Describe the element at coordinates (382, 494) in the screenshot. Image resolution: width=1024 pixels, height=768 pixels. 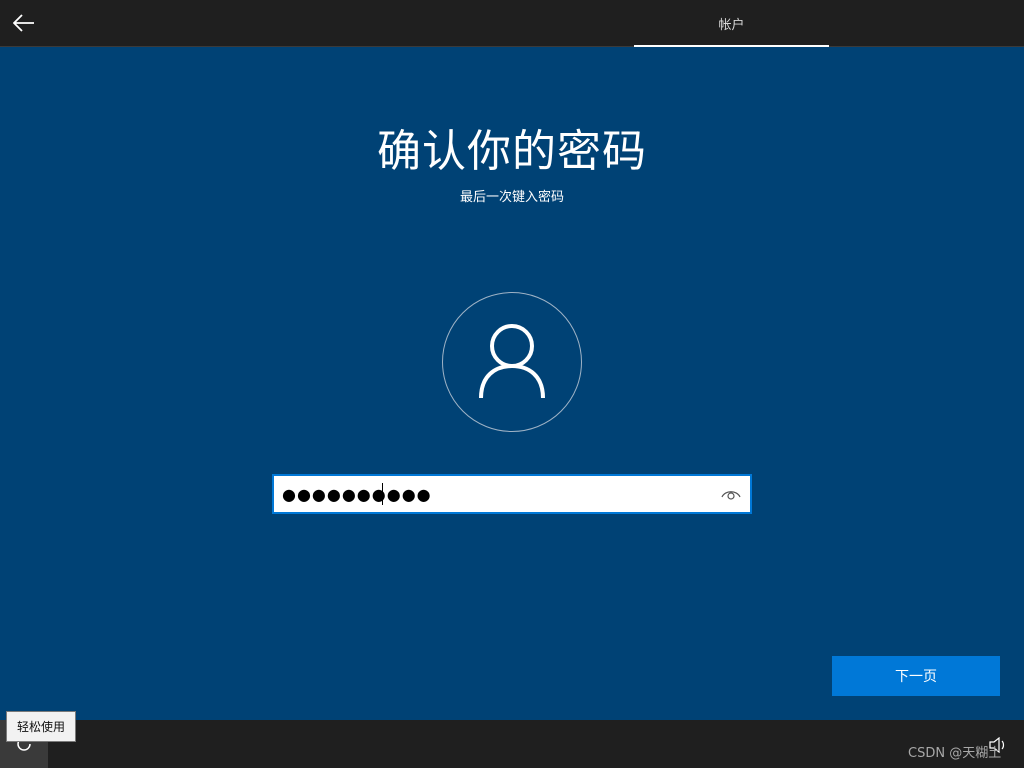
I see `text-caret` at that location.